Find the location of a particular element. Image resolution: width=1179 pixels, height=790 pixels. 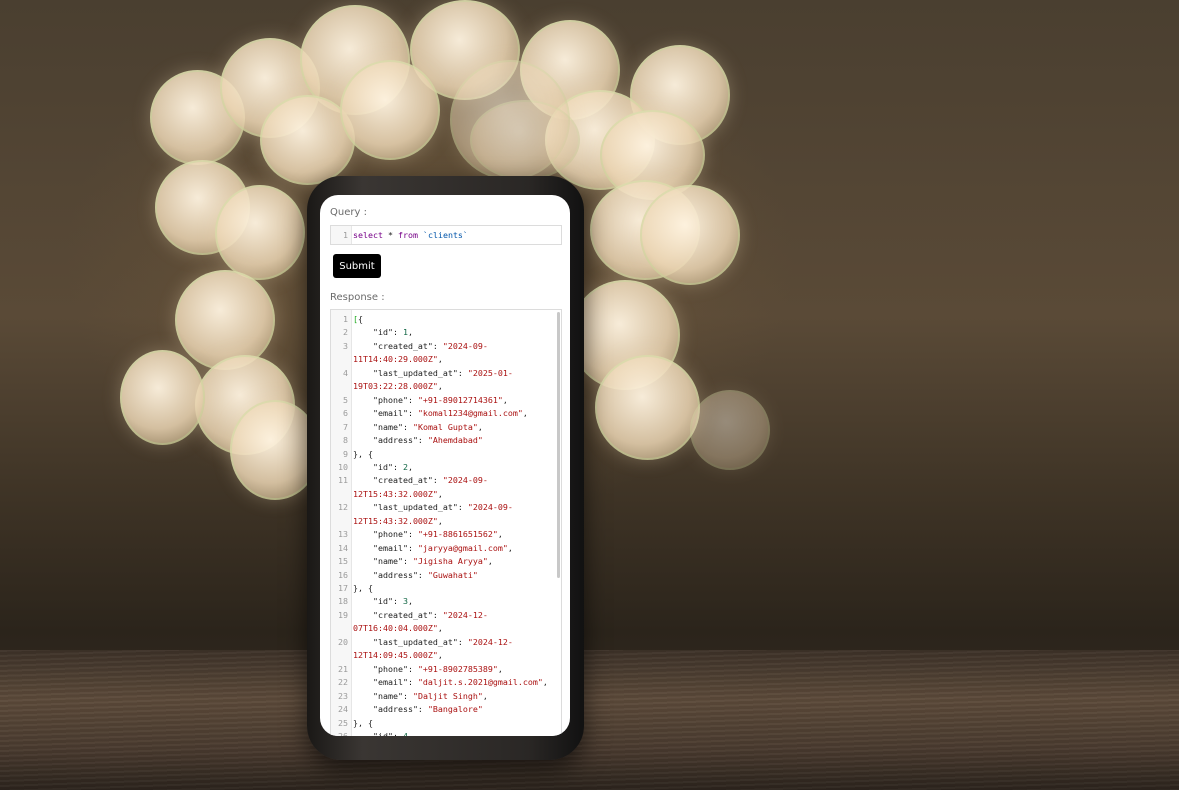

line-number: 8 is located at coordinates (345, 440).